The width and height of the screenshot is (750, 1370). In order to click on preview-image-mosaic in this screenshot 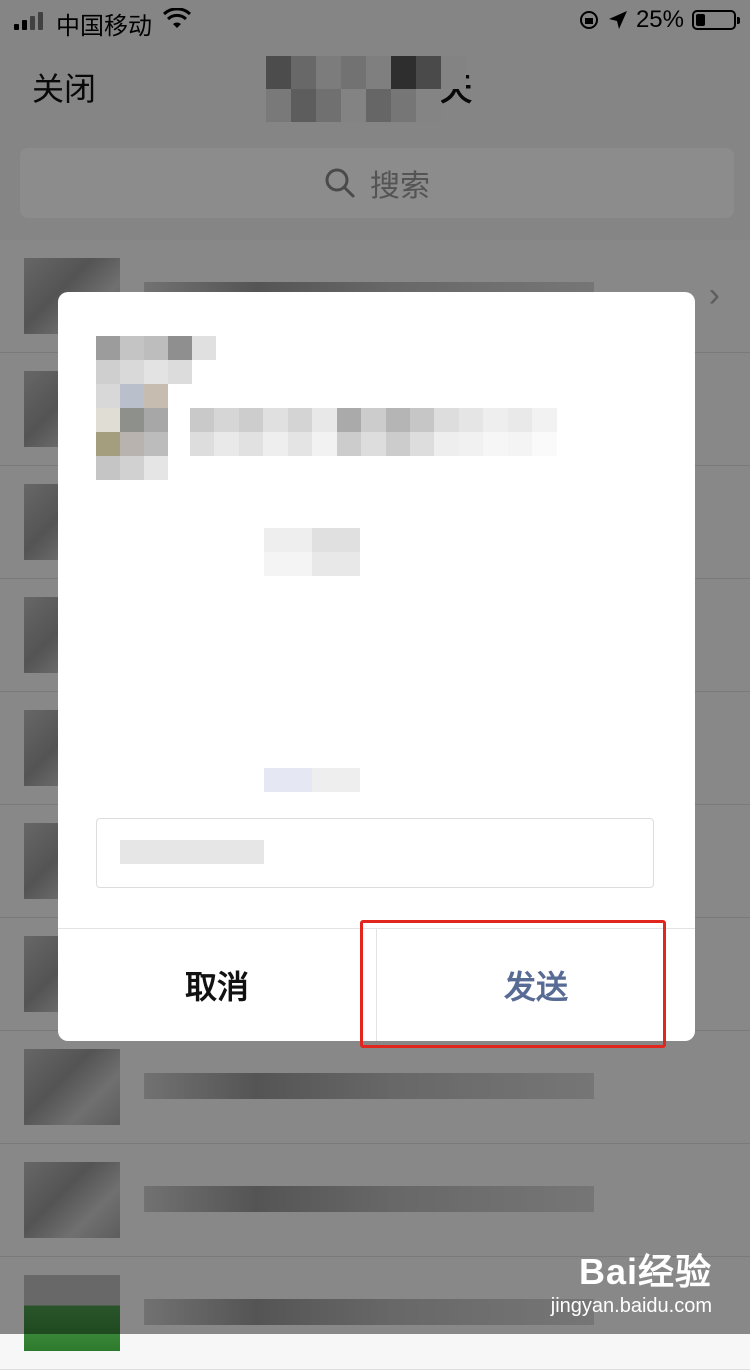, I will do `click(312, 660)`.